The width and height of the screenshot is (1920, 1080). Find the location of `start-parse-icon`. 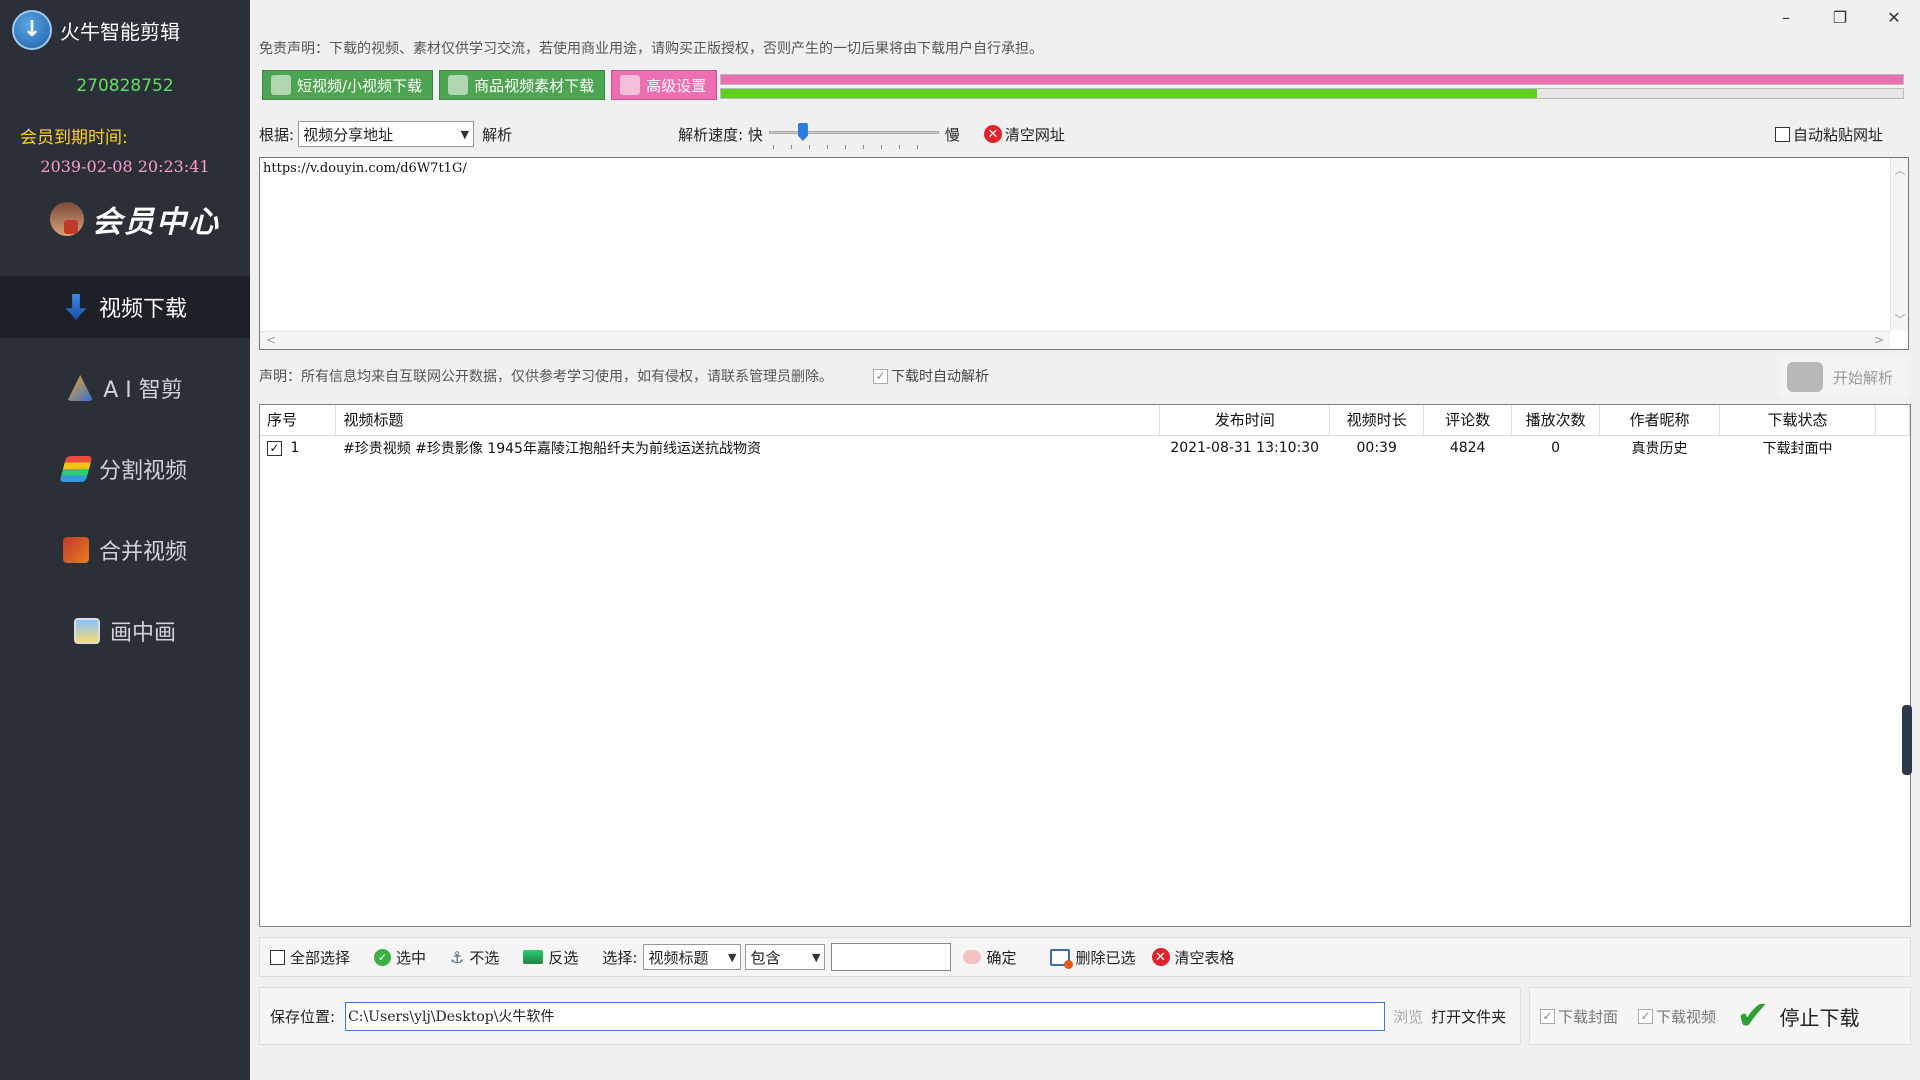

start-parse-icon is located at coordinates (1805, 377).